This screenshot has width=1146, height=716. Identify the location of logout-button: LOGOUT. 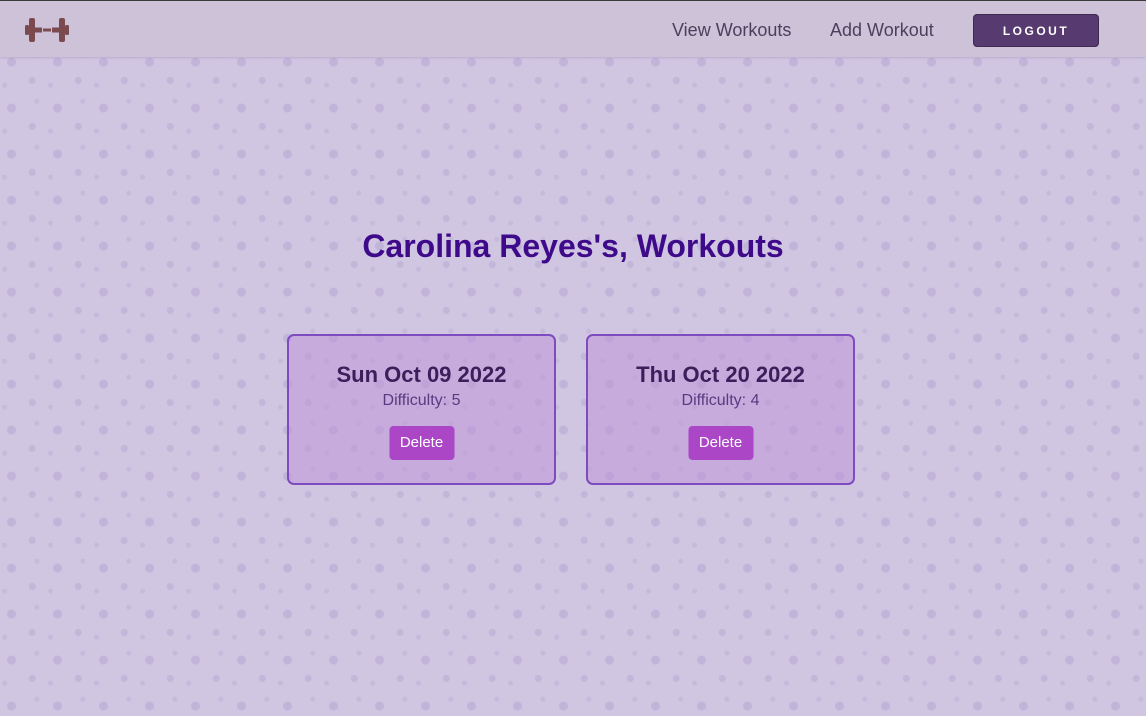
(1036, 30).